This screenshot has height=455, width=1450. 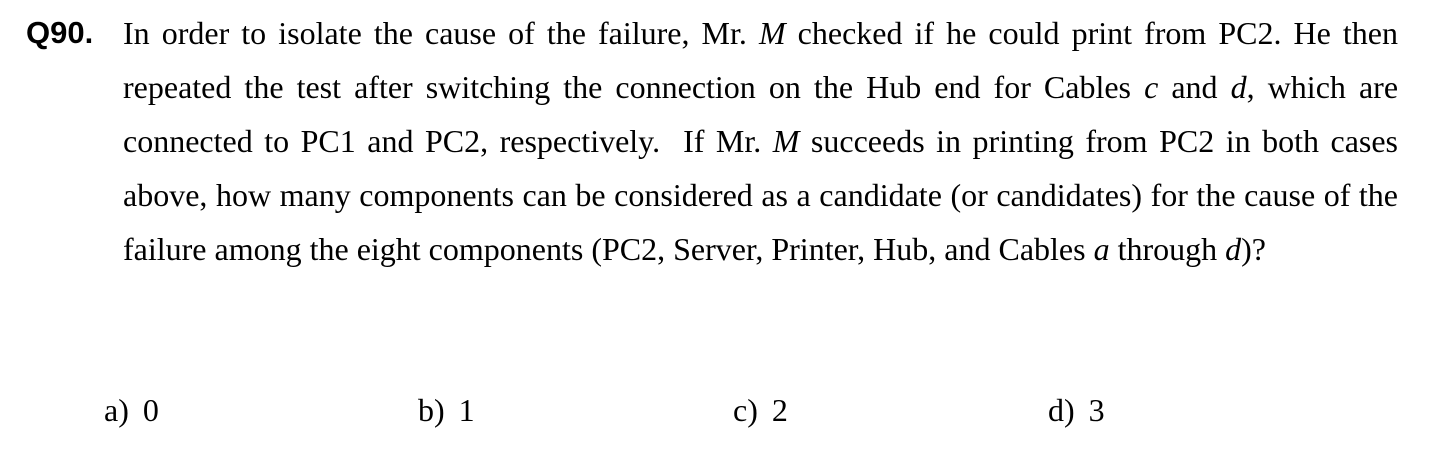 I want to click on answer-option-b: b) 1, so click(x=446, y=410).